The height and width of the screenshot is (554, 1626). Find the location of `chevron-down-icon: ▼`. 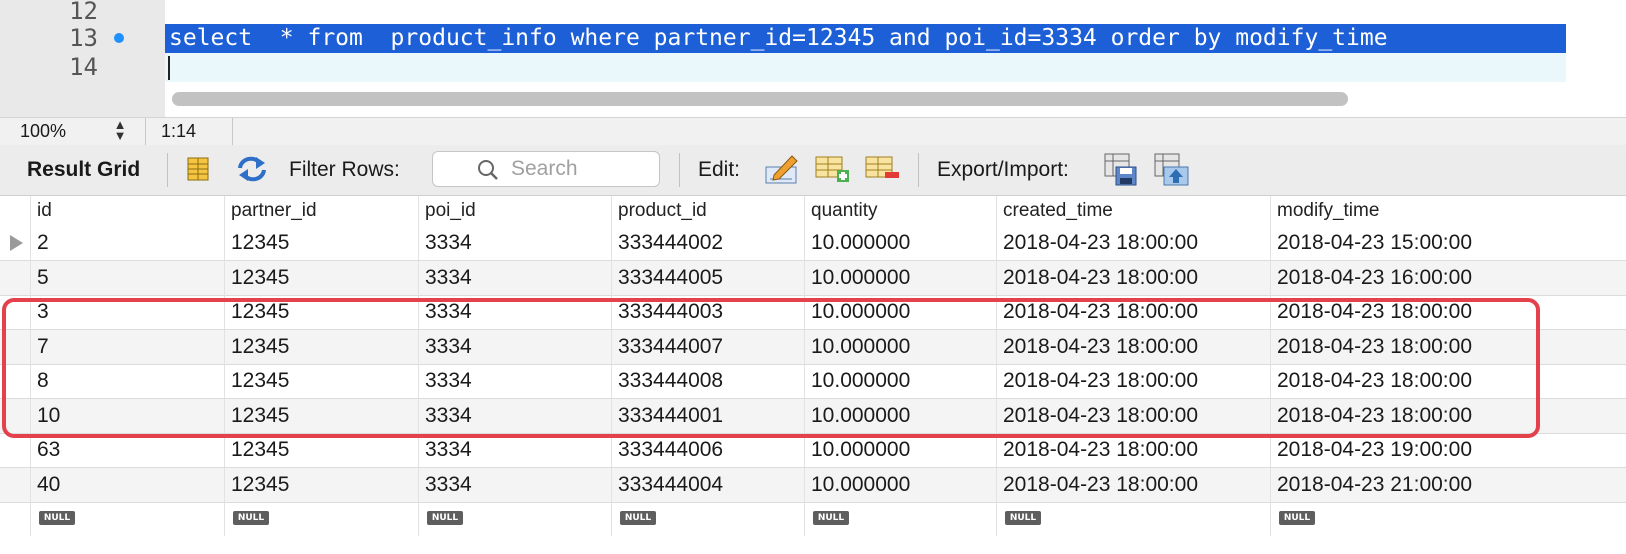

chevron-down-icon: ▼ is located at coordinates (120, 135).